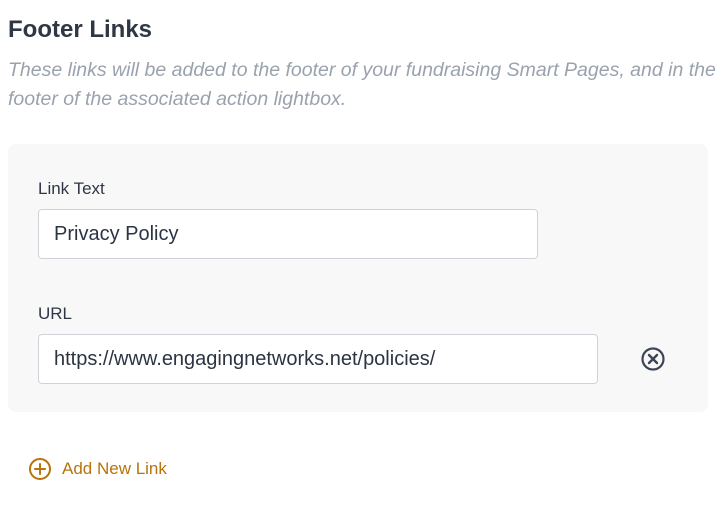 The image size is (724, 506). I want to click on circle-x-icon, so click(653, 359).